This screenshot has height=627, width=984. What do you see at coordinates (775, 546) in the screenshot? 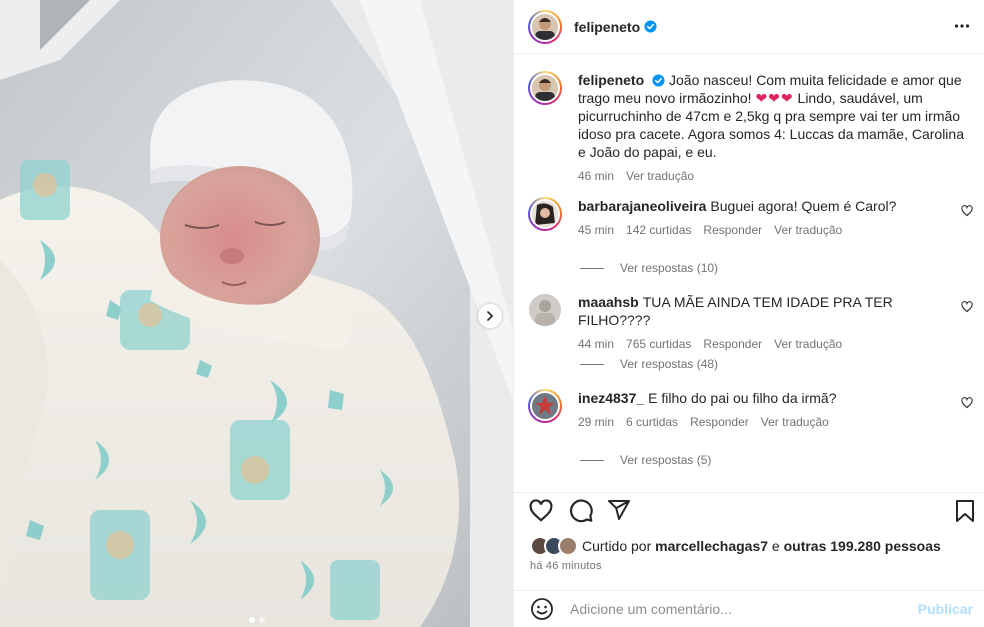
I see `likes-middle: e` at bounding box center [775, 546].